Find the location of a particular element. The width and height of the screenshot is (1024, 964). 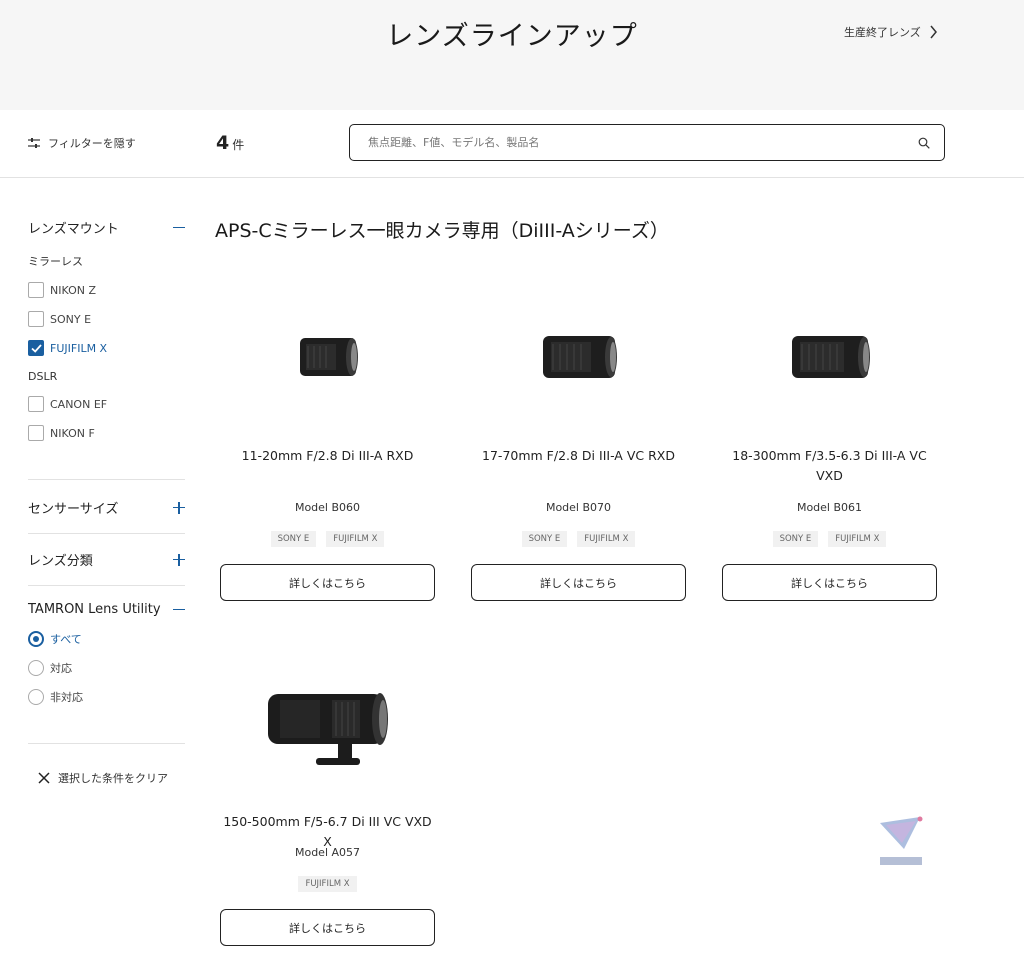

checkbox-nikon-f: NIKON F is located at coordinates (106, 433).